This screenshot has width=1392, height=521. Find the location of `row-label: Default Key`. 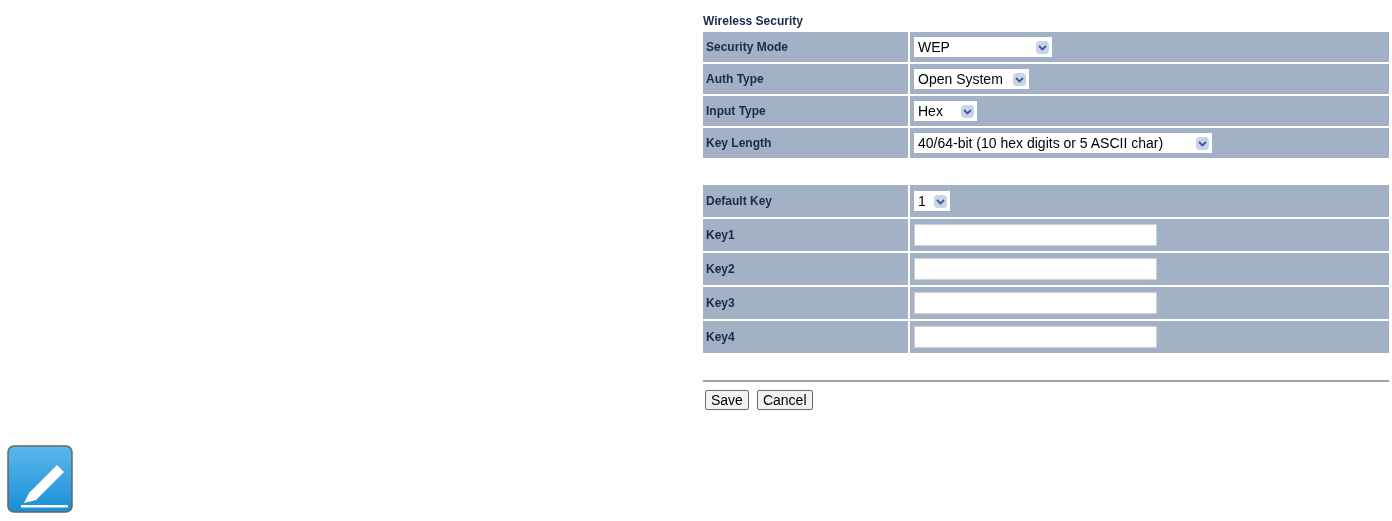

row-label: Default Key is located at coordinates (805, 201).